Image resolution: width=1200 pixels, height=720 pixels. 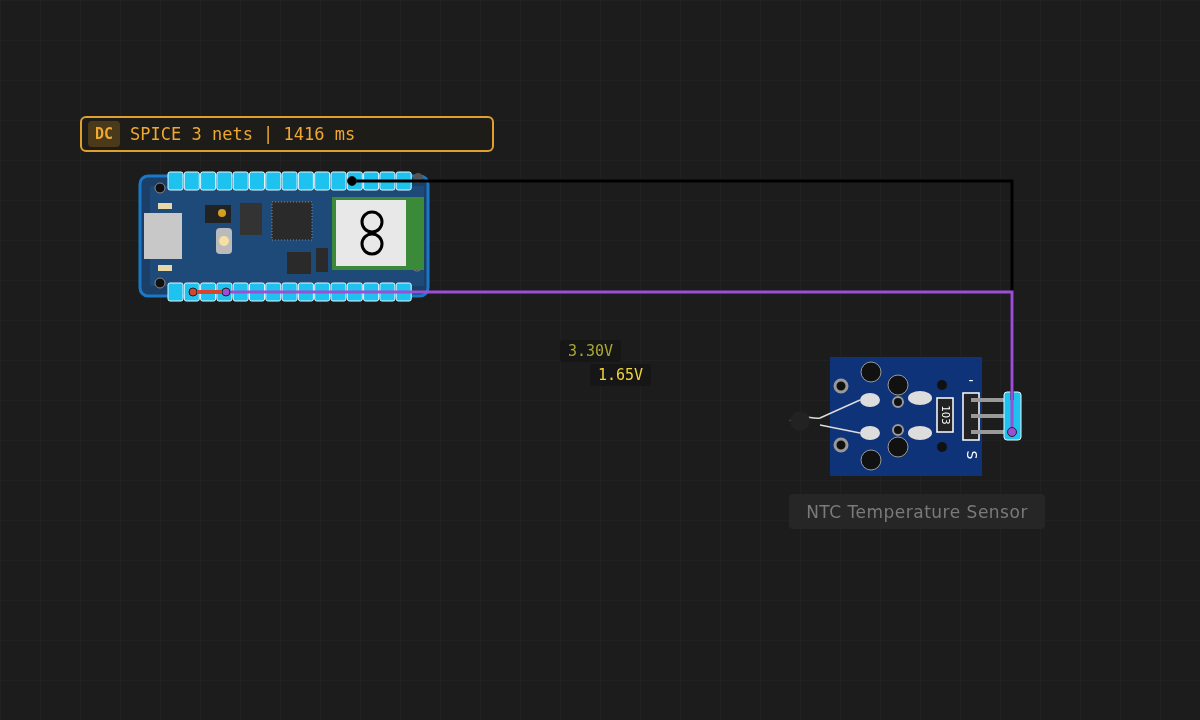 I want to click on silkscreen-label: 103, so click(x=945, y=415).